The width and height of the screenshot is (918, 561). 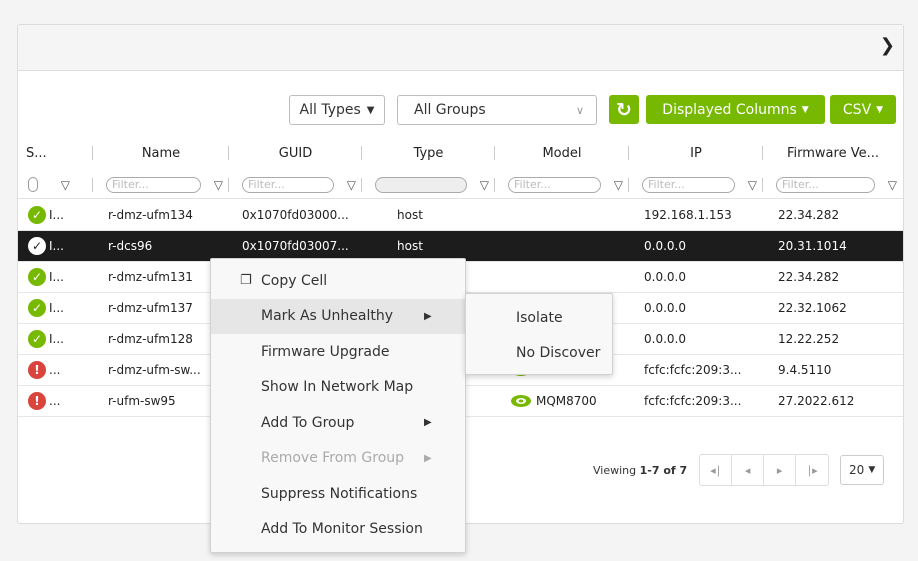 I want to click on firmware-cell: 22.32.1062, so click(x=833, y=308).